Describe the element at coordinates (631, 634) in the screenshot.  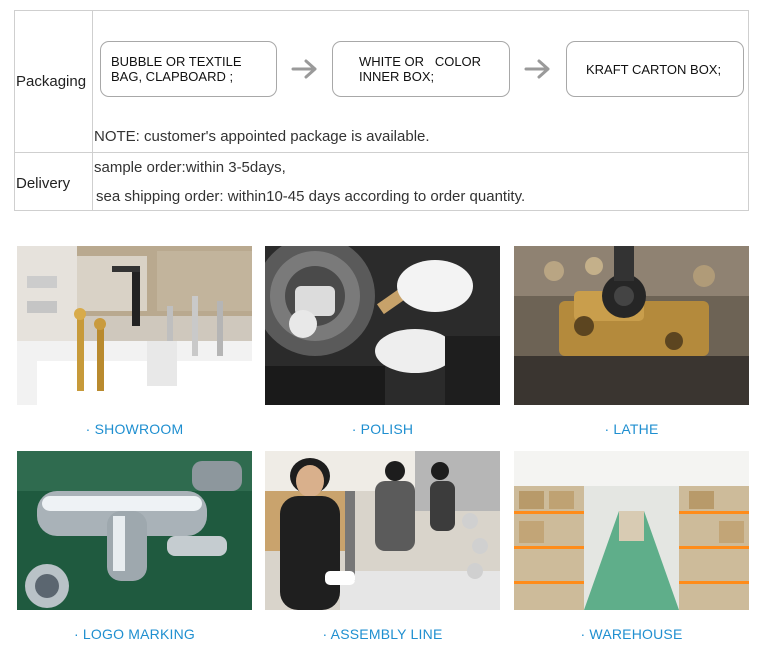
I see `warehouse-caption: · WAREHOUSE` at that location.